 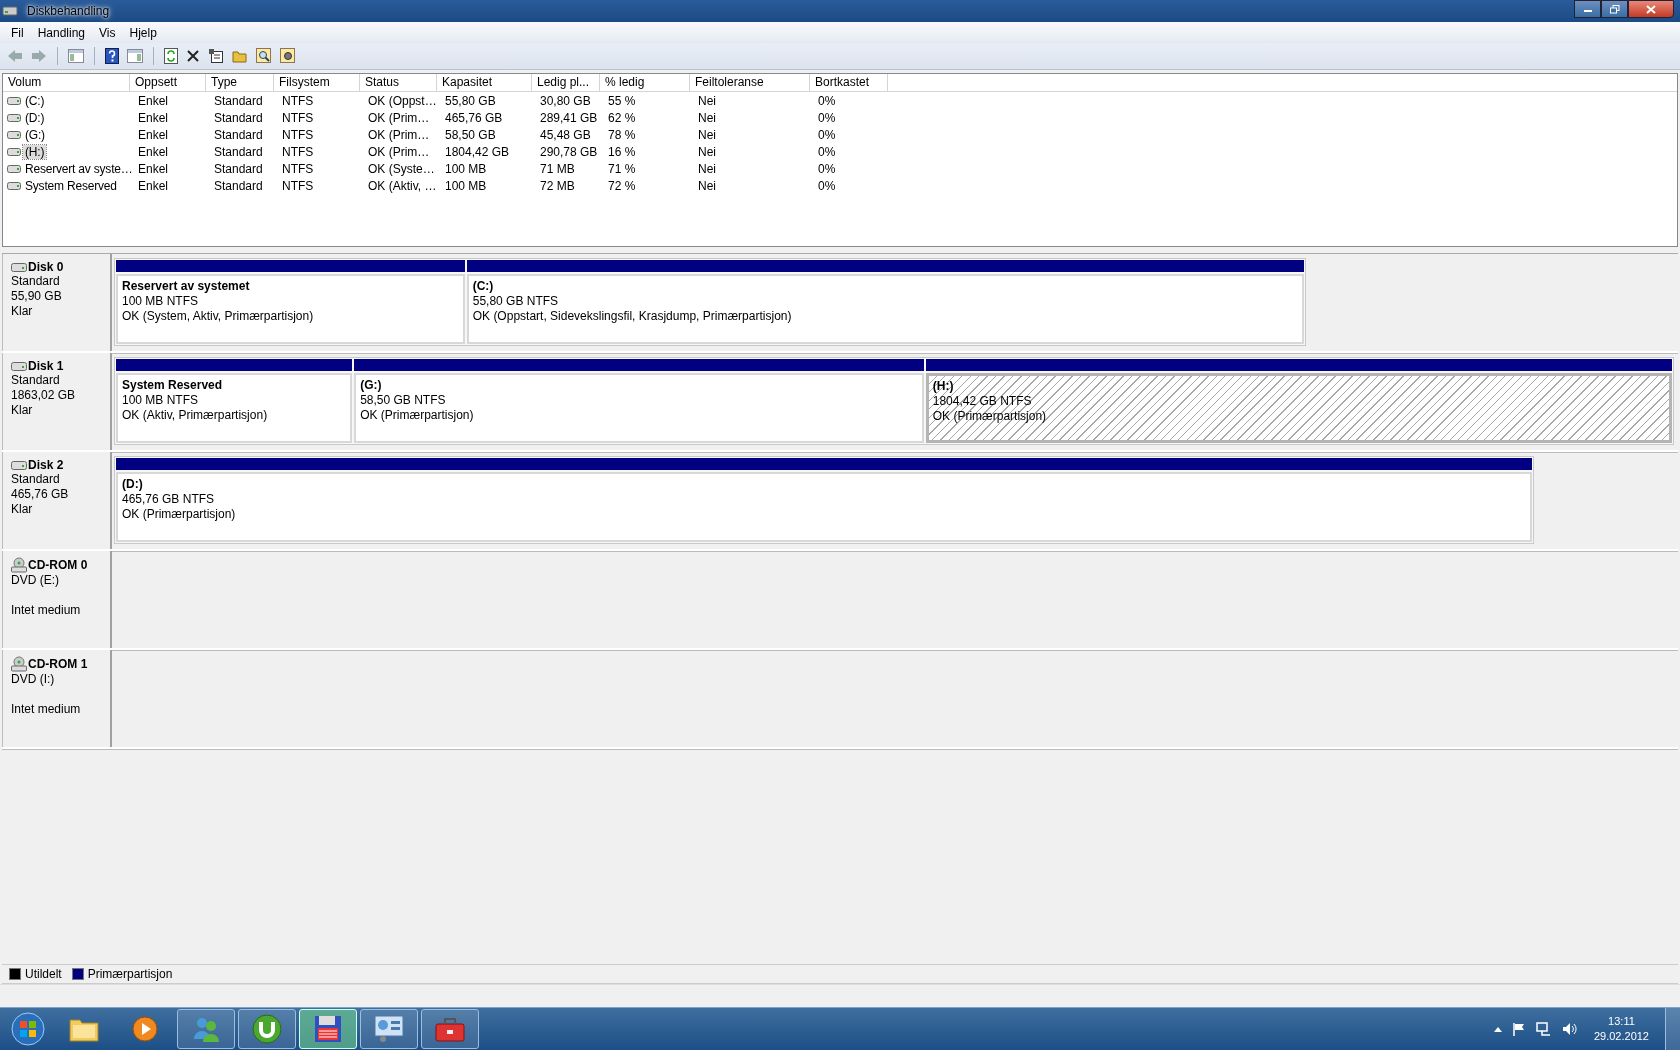 What do you see at coordinates (46, 709) in the screenshot?
I see `disk-info: Intet medium` at bounding box center [46, 709].